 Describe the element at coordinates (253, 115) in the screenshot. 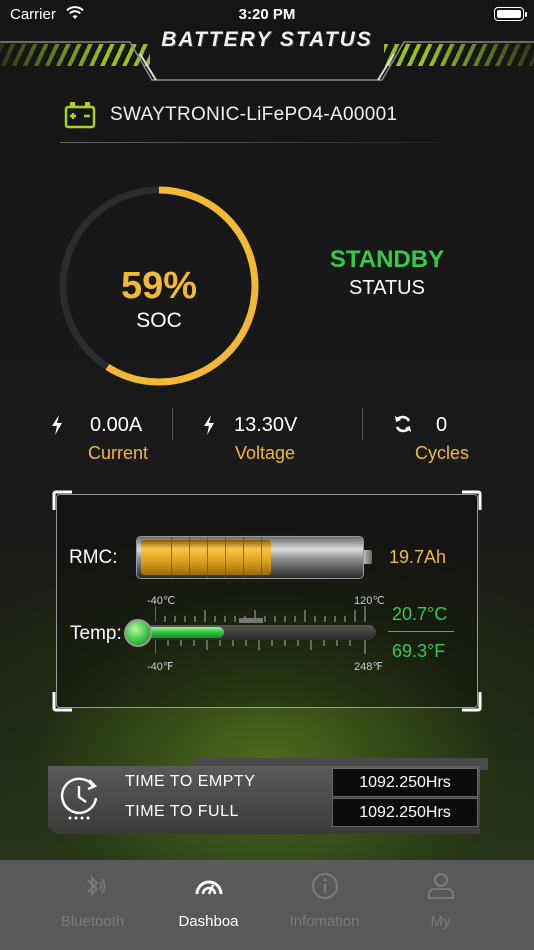

I see `device-name: SWAYTRONIC-LiFePO4-A00001` at that location.